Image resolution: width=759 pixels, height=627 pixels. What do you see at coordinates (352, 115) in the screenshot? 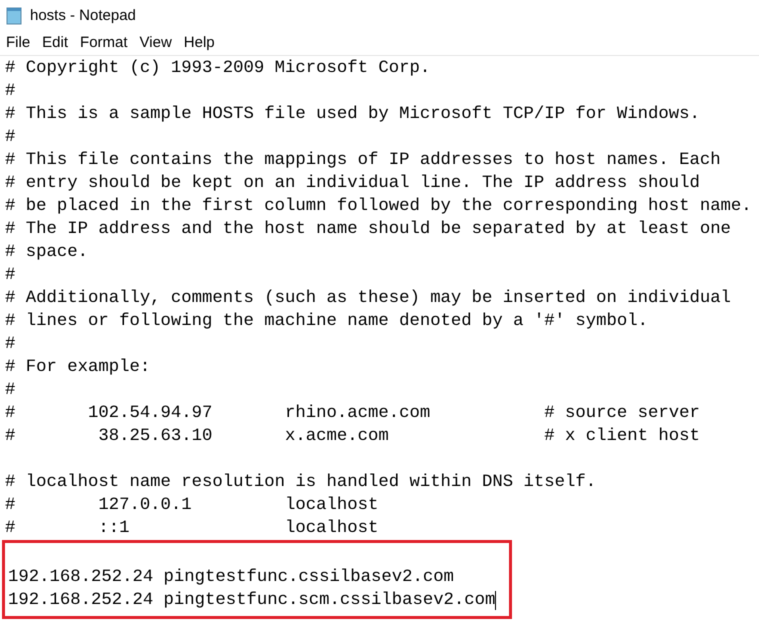
I see `code-line: # This is a sample HOSTS file used by Microsoft TCP/IP for Windows.` at bounding box center [352, 115].